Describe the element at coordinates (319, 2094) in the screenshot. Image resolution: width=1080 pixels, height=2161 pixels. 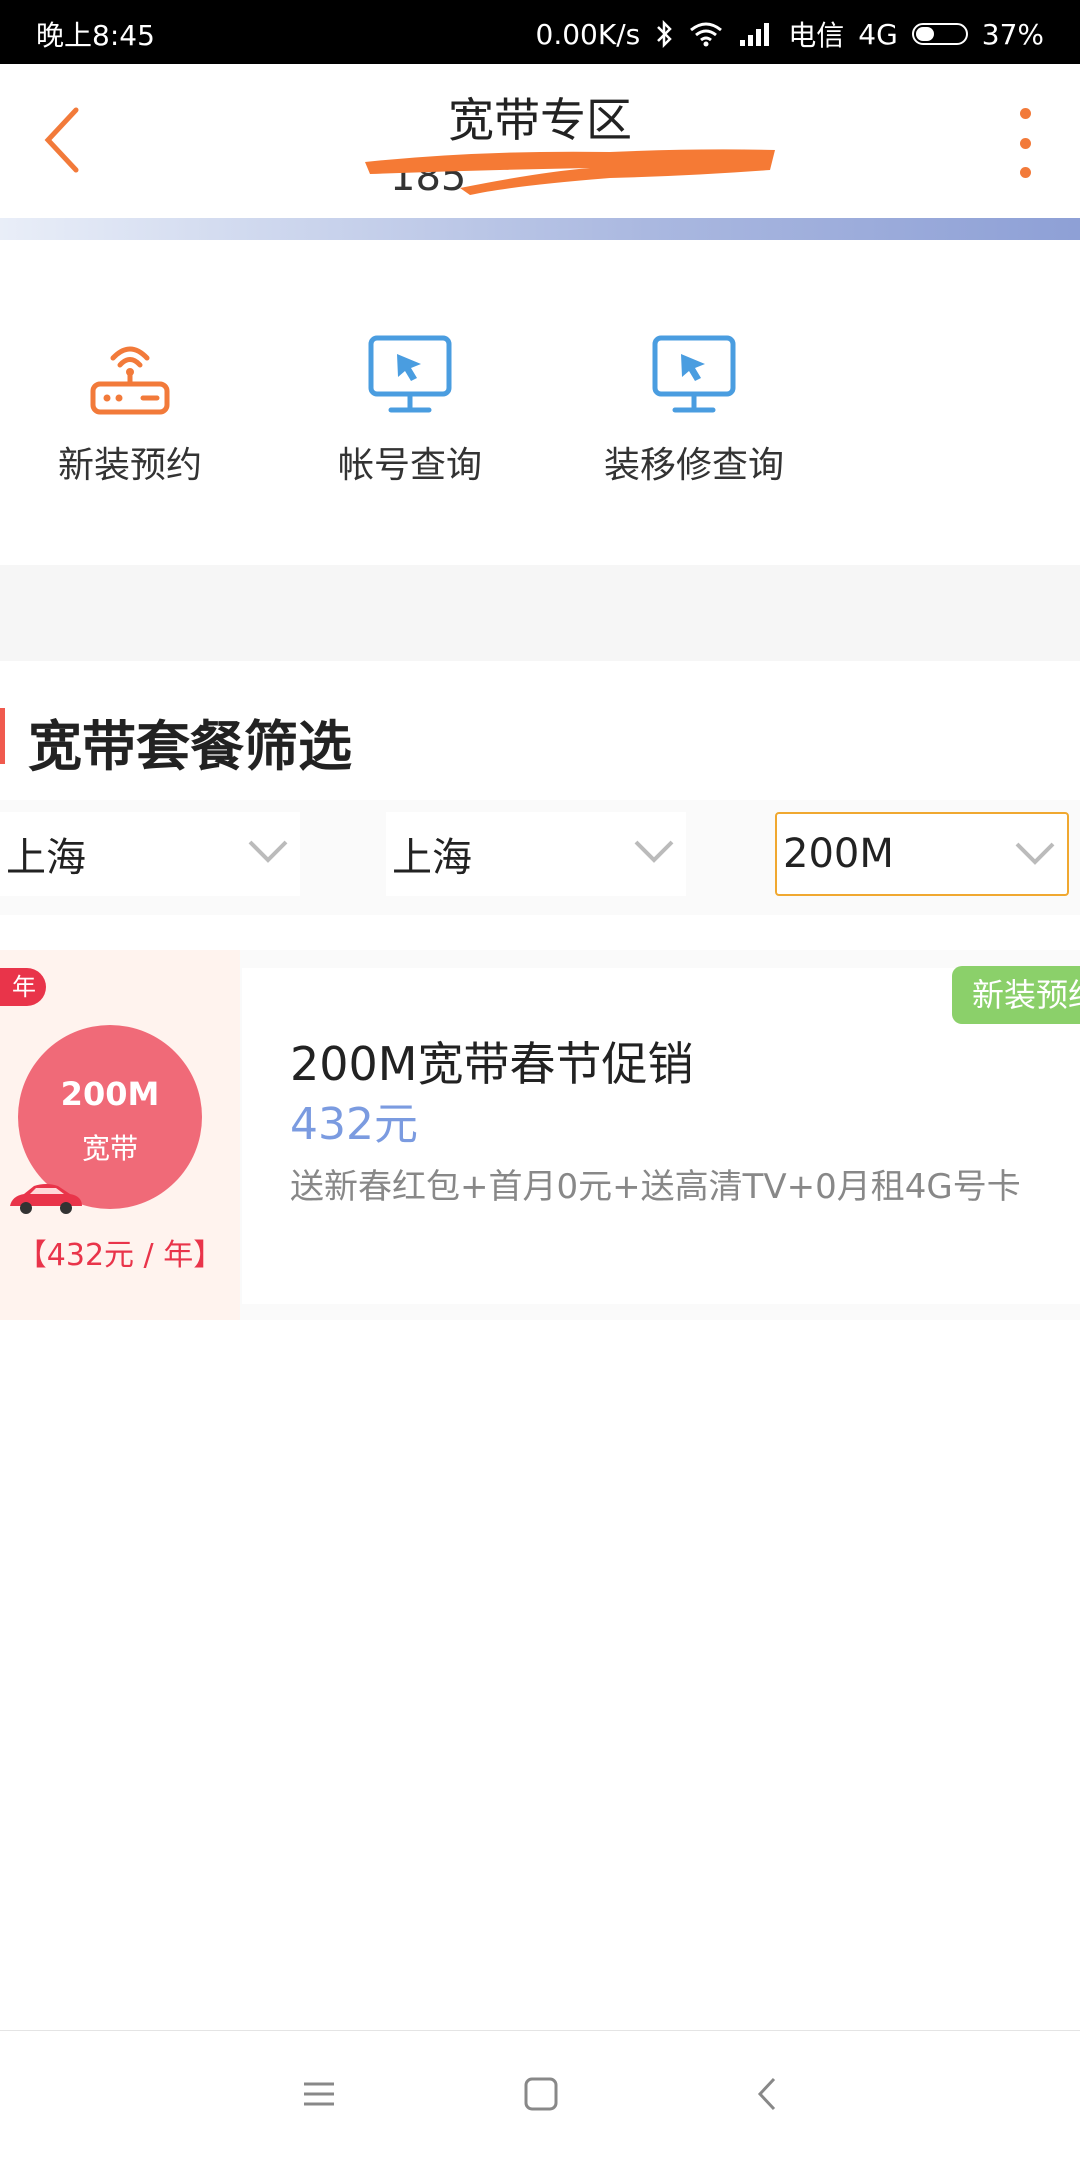
I see `menu-icon` at that location.